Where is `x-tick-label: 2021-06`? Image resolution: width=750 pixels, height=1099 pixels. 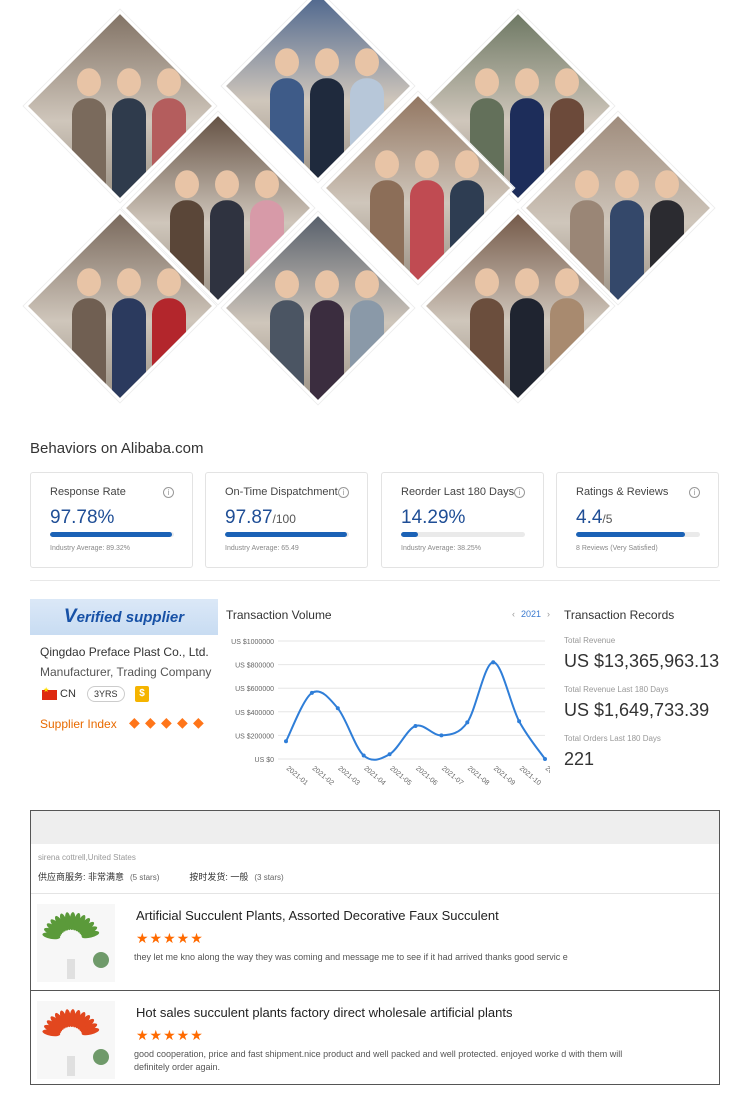 x-tick-label: 2021-06 is located at coordinates (426, 776).